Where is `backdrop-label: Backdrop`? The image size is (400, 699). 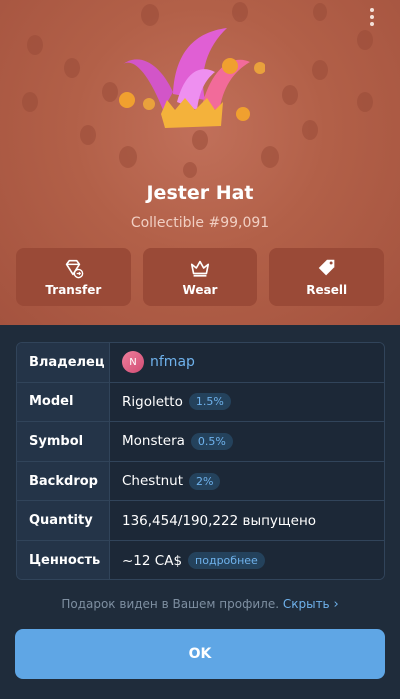 backdrop-label: Backdrop is located at coordinates (63, 481).